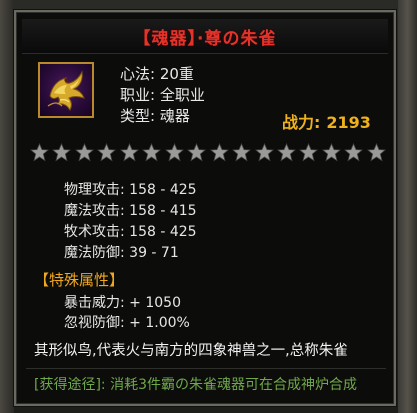 The image size is (417, 413). Describe the element at coordinates (127, 313) in the screenshot. I see `special-attributes: 暴击威力: + 1050 忽视防御: + 1.00%` at that location.